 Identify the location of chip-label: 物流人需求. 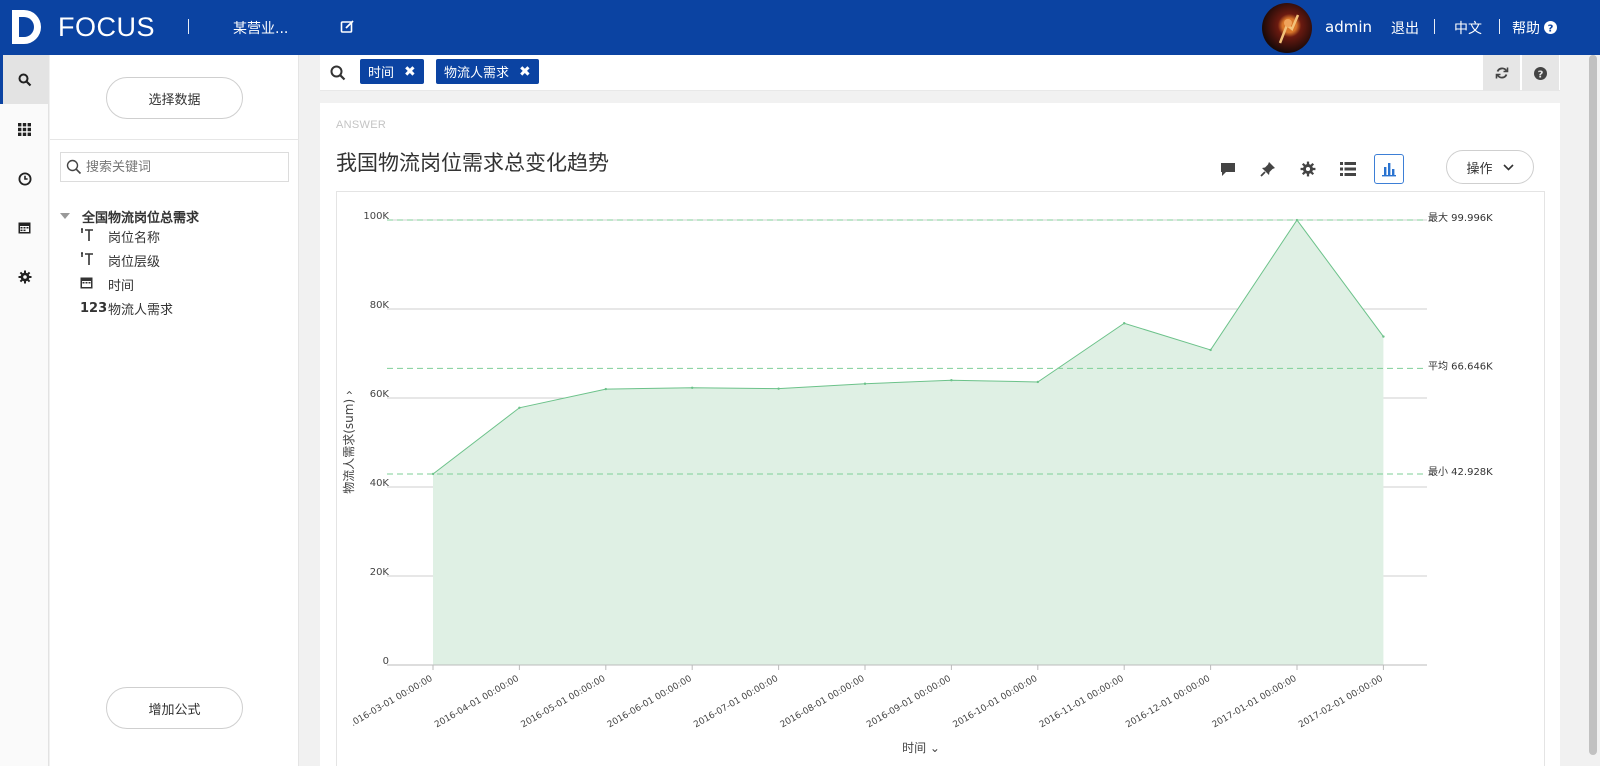
(477, 73).